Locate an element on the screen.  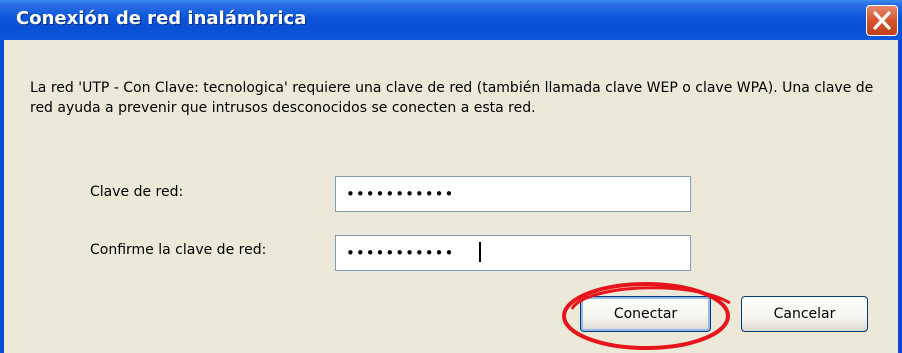
text-caret is located at coordinates (480, 252).